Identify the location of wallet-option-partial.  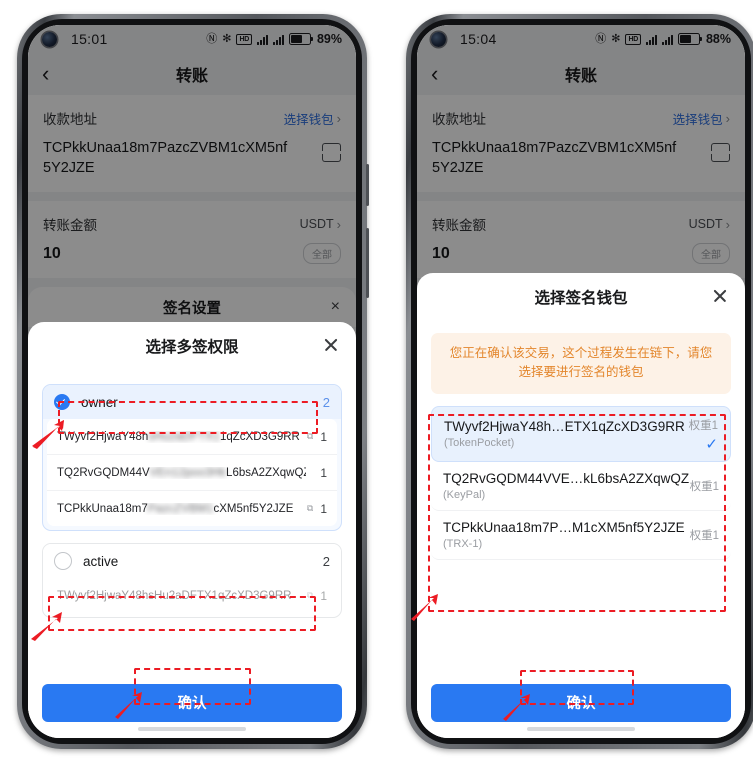
(581, 578).